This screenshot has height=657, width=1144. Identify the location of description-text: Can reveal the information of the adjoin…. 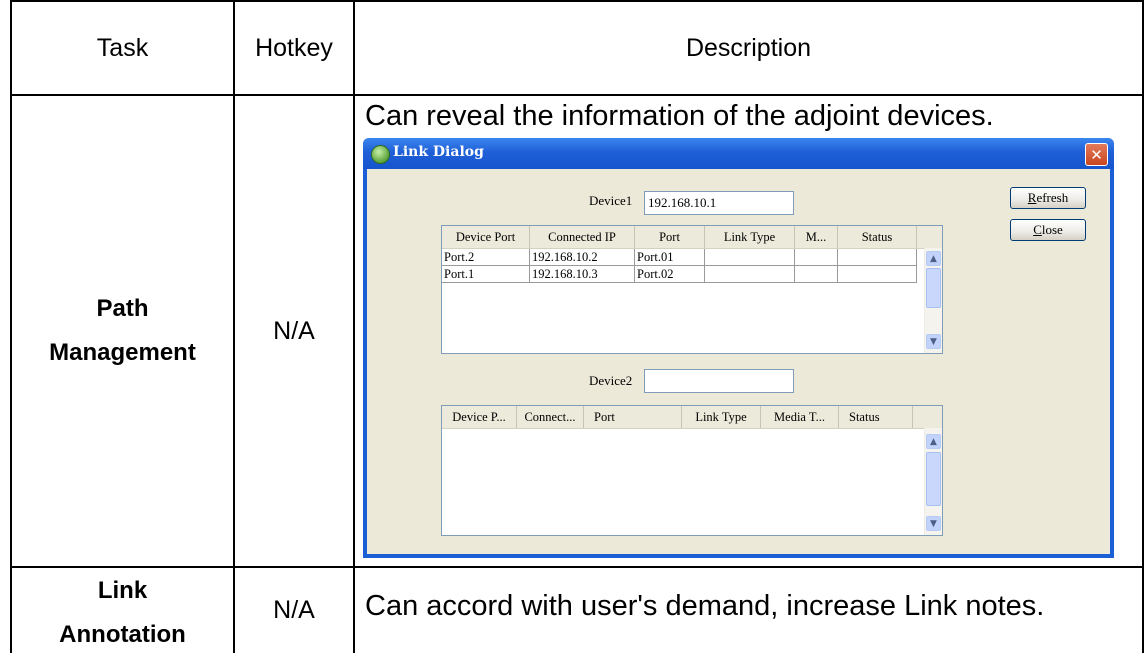
(679, 116).